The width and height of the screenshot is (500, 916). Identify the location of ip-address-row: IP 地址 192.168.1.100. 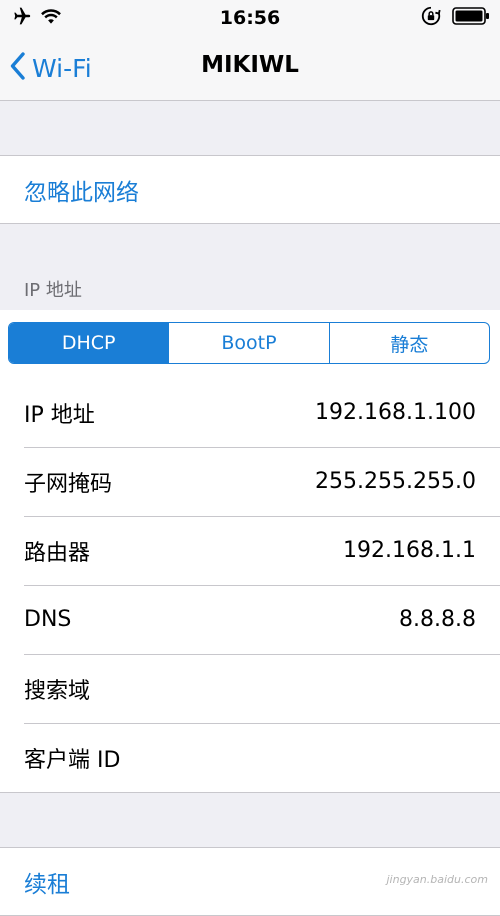
(250, 412).